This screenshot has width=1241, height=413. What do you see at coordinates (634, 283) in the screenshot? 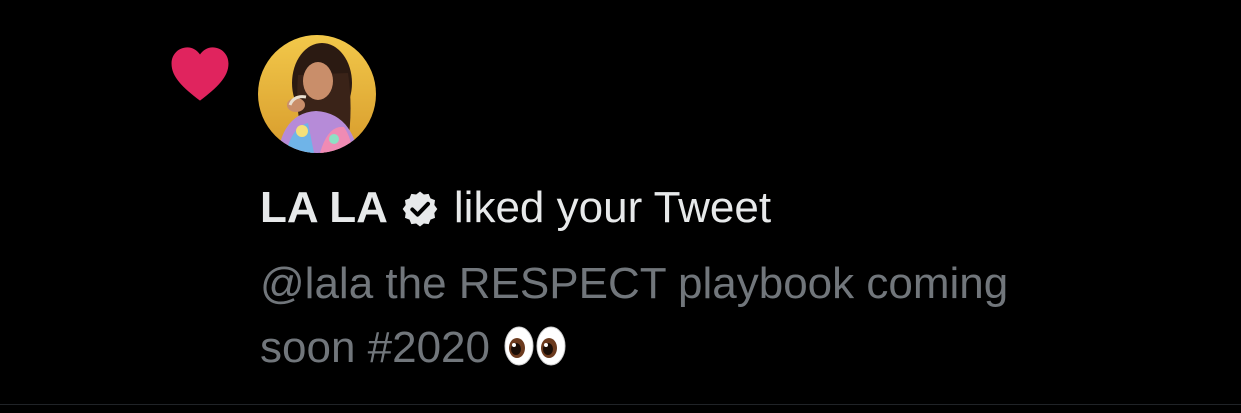
I see `tweet-text-line-1: @lala the RESPECT playbook coming` at bounding box center [634, 283].